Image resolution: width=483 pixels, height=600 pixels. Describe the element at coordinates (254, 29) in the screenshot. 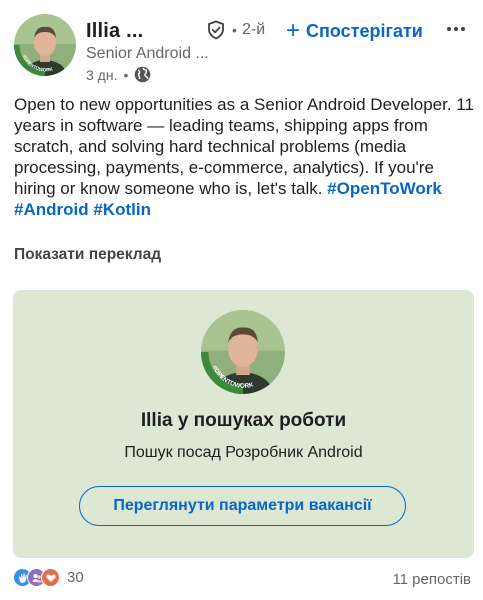

I see `connection-degree: 2-й` at that location.